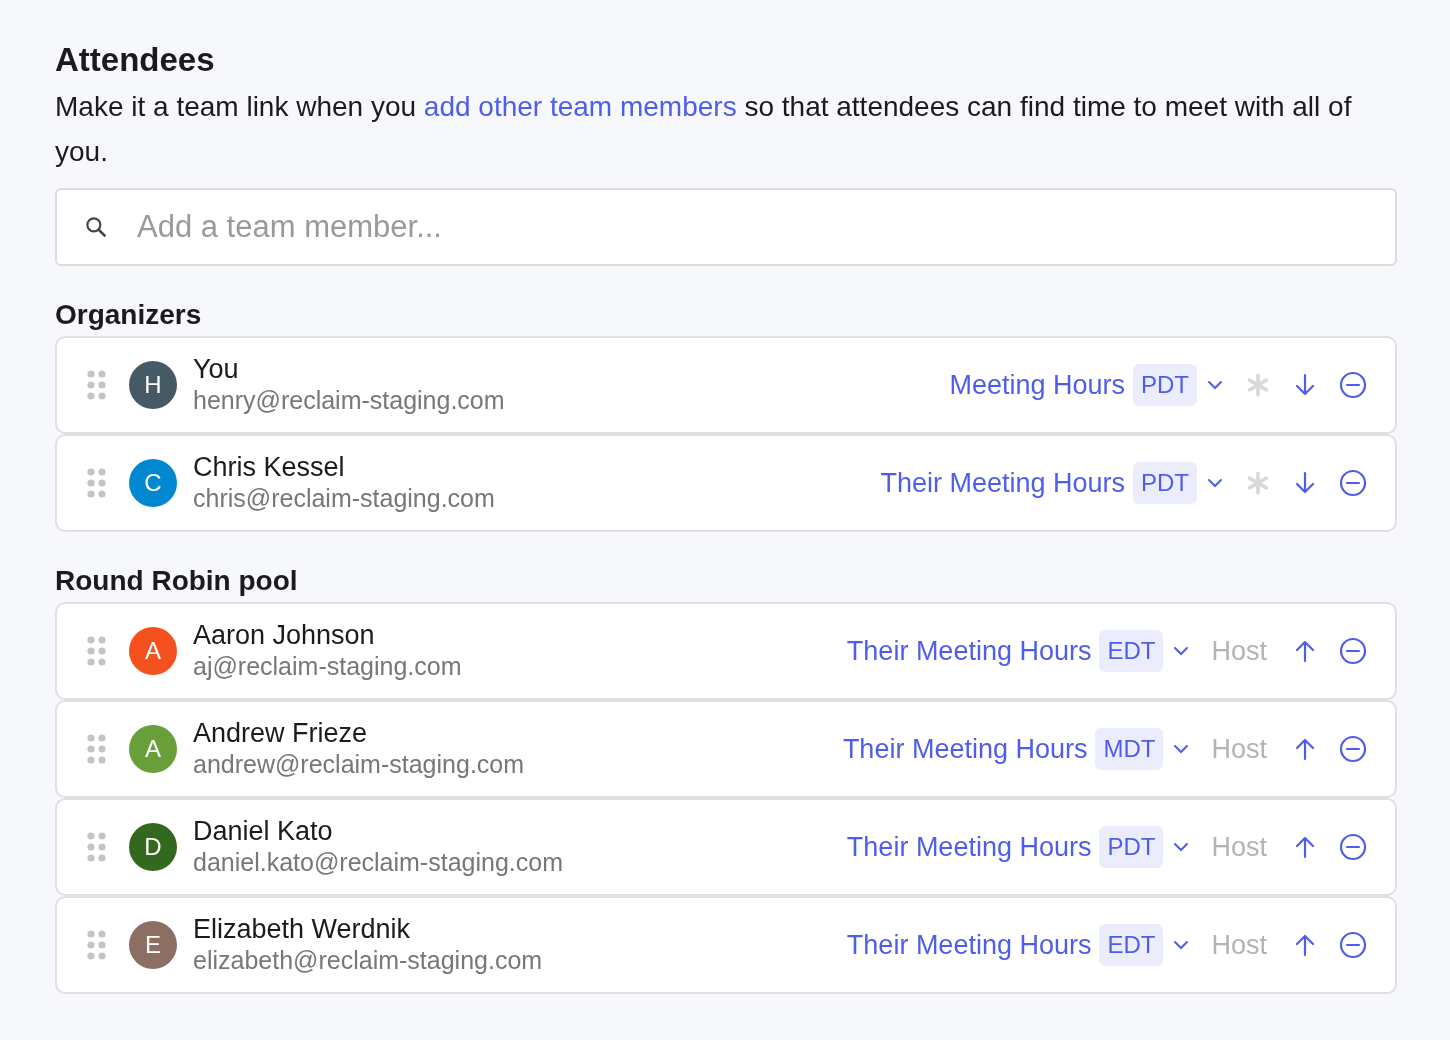  Describe the element at coordinates (344, 498) in the screenshot. I see `attendee-email: chris@reclaim-staging.com` at that location.